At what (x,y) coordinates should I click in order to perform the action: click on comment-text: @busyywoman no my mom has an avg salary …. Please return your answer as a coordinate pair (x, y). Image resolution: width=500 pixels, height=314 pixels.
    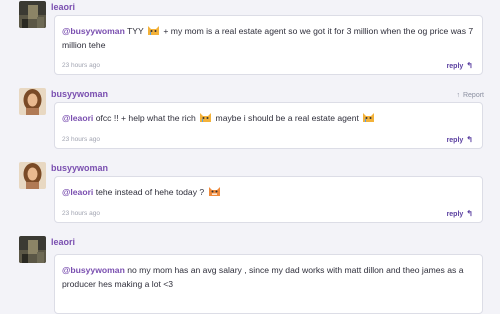
    Looking at the image, I should click on (263, 277).